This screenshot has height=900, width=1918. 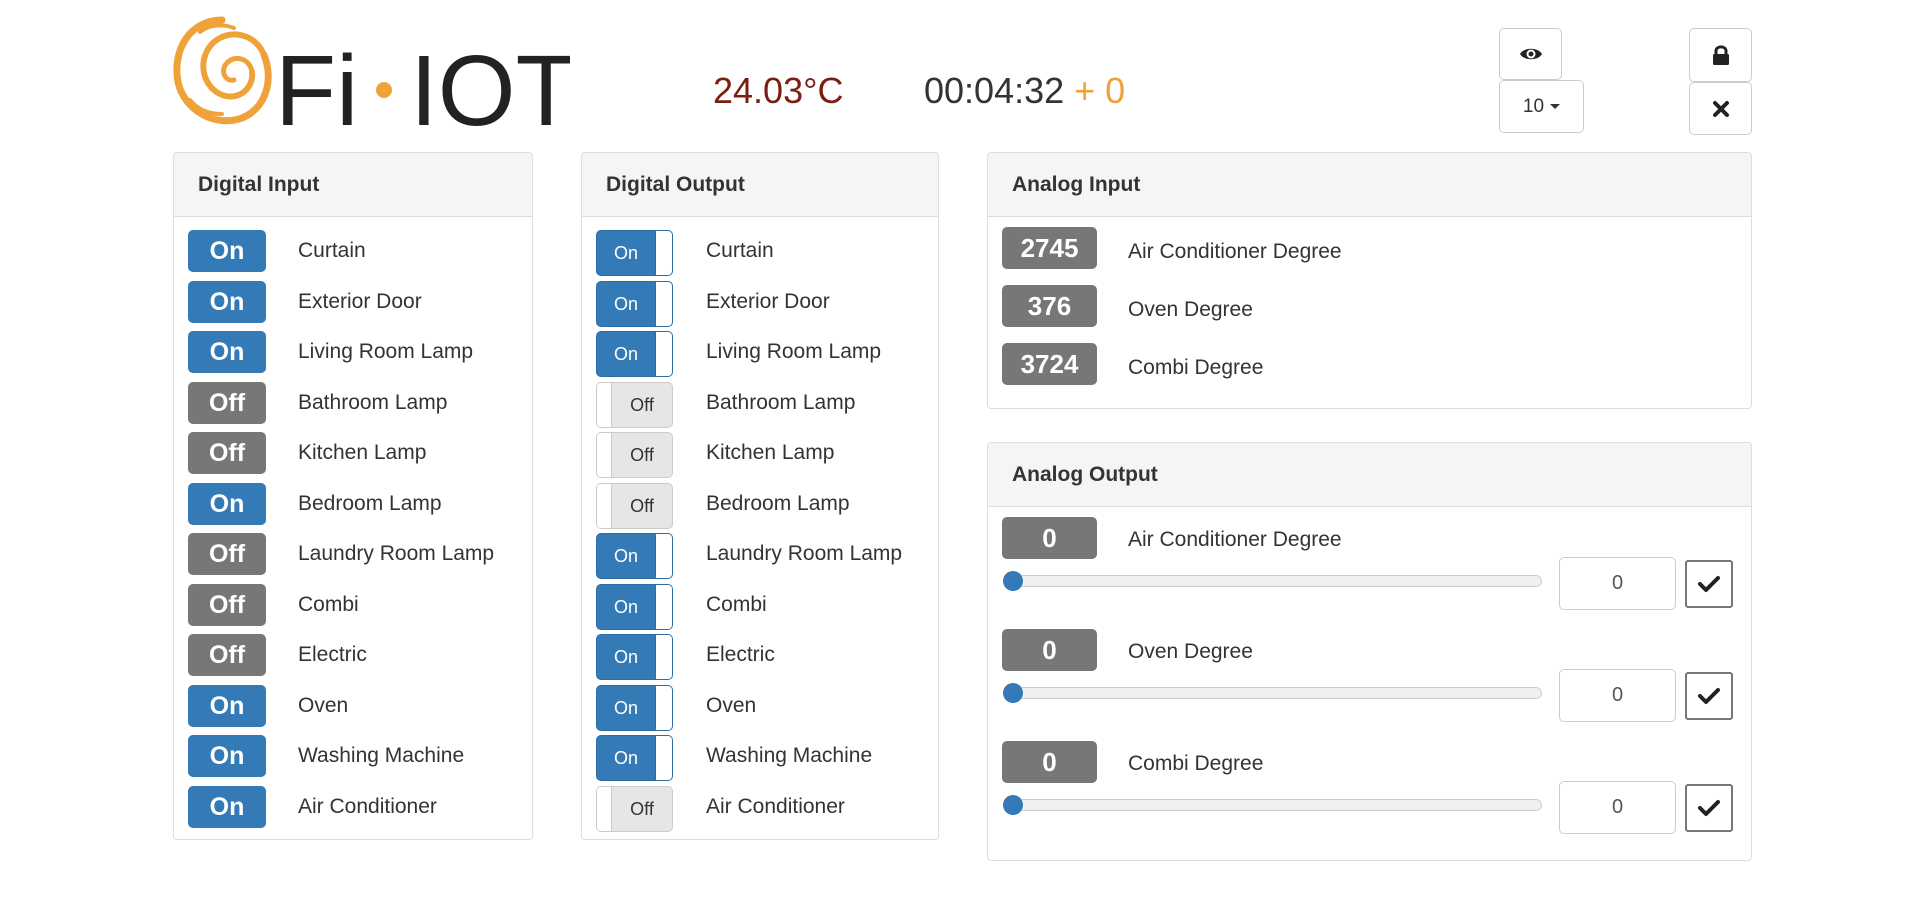 I want to click on item-label: Exterior Door, so click(x=768, y=301).